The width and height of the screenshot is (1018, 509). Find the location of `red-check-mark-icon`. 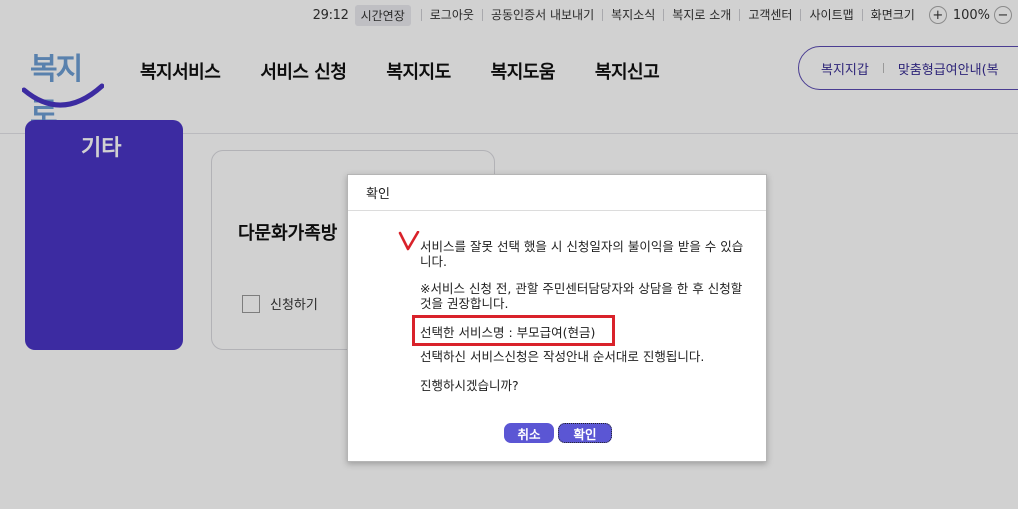

red-check-mark-icon is located at coordinates (409, 241).